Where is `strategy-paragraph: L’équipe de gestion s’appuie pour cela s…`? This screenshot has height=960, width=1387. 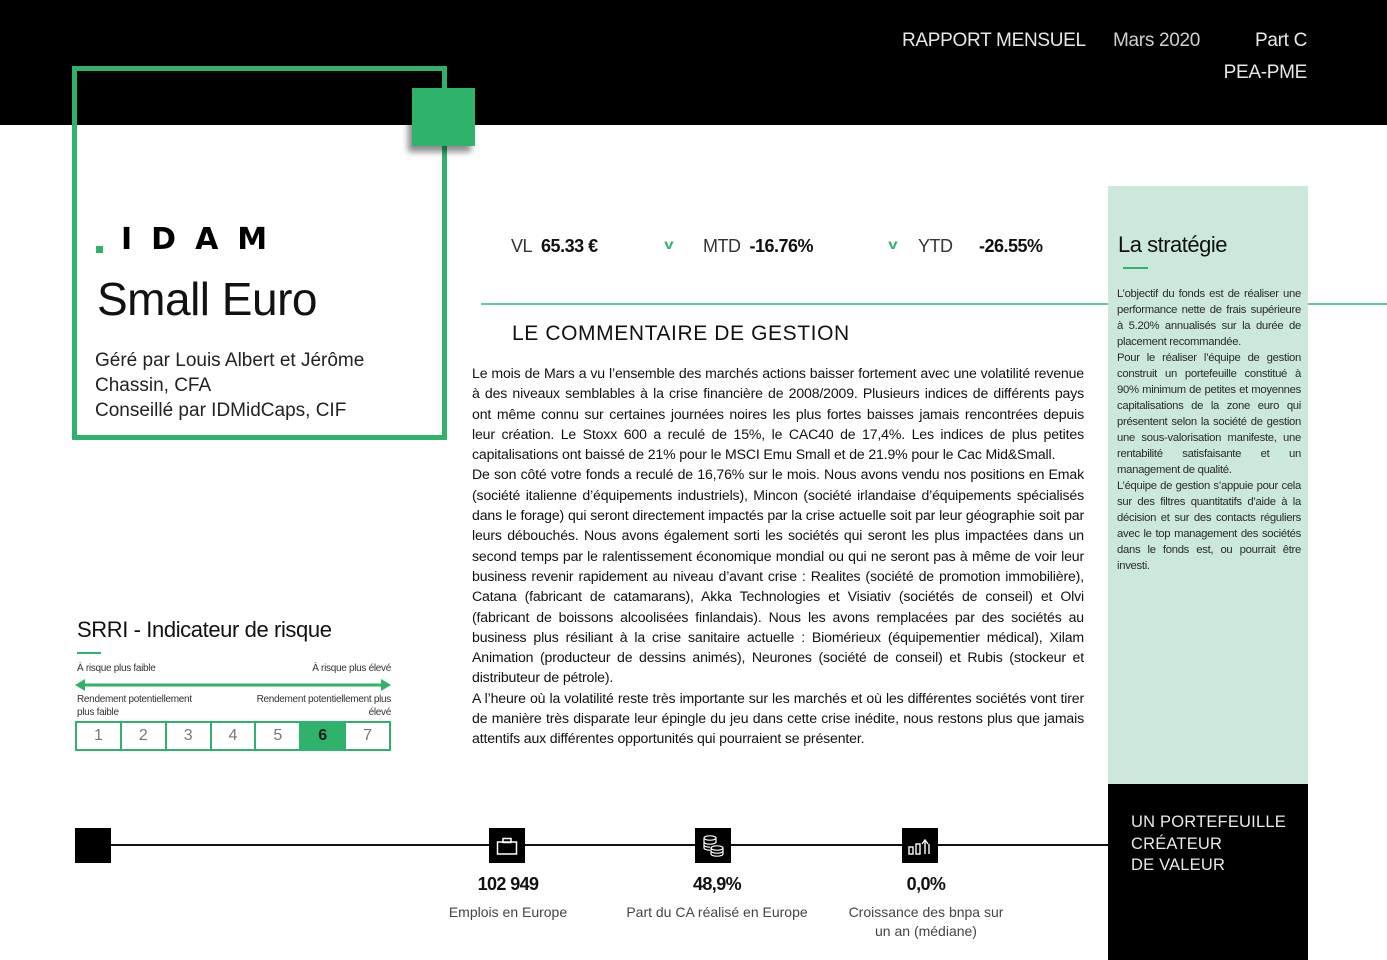 strategy-paragraph: L’équipe de gestion s’appuie pour cela s… is located at coordinates (1209, 526).